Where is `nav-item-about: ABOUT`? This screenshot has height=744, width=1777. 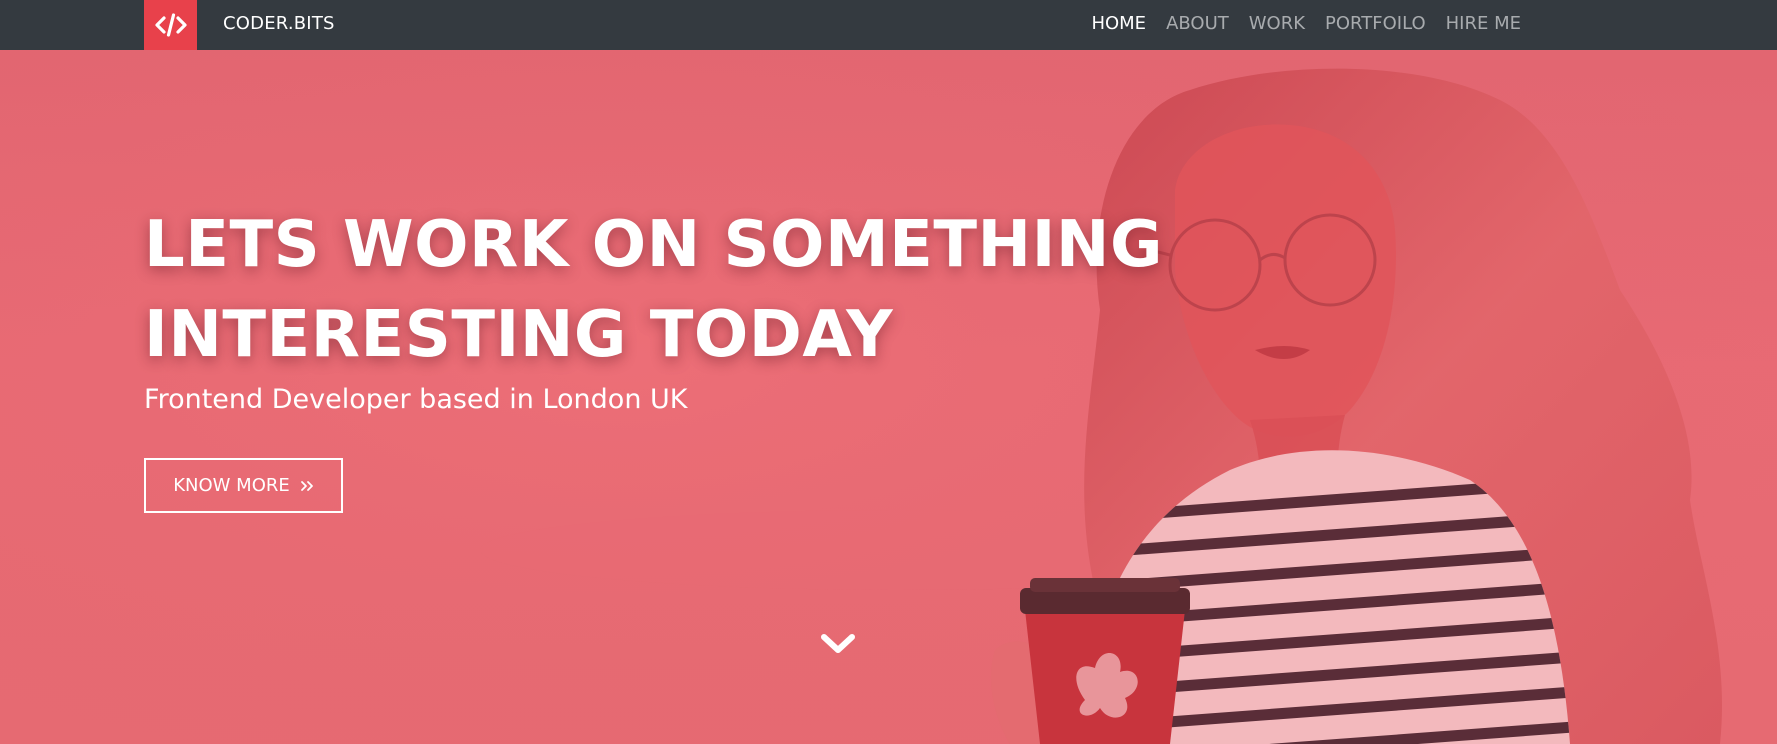
nav-item-about: ABOUT is located at coordinates (1197, 23).